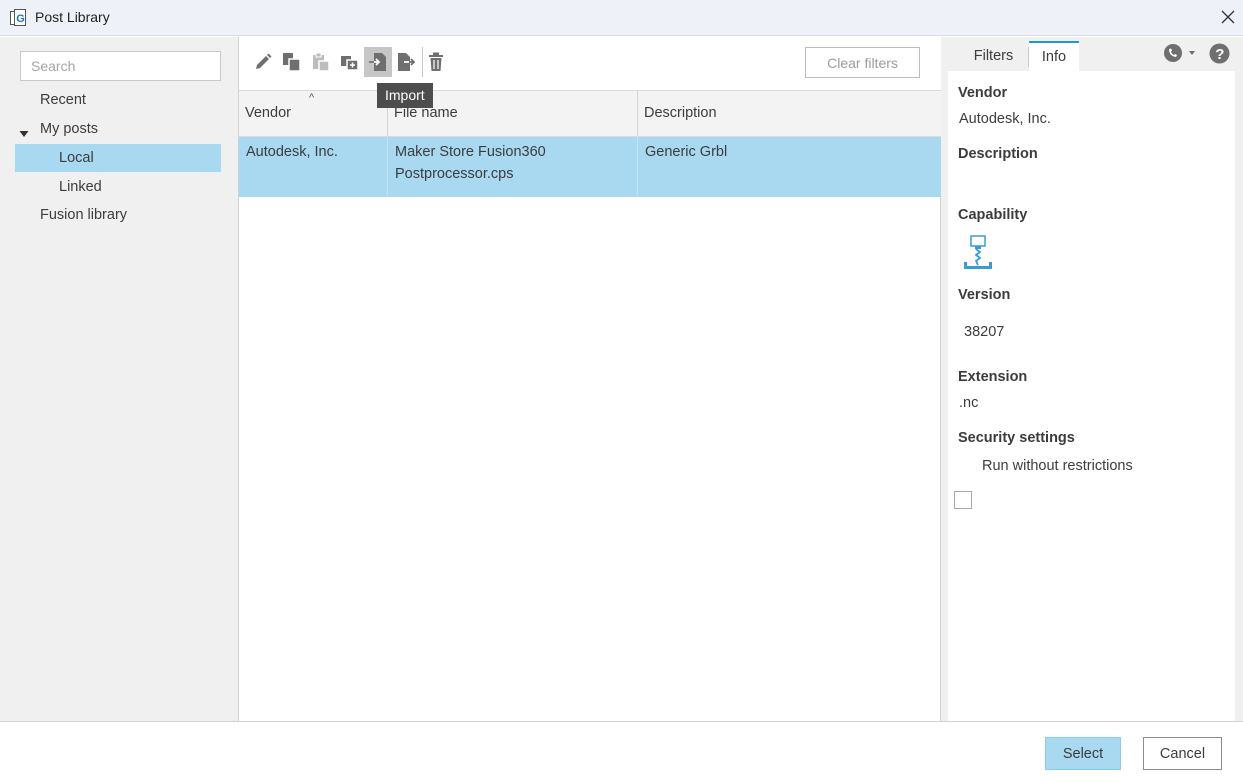  I want to click on trash-icon, so click(436, 62).